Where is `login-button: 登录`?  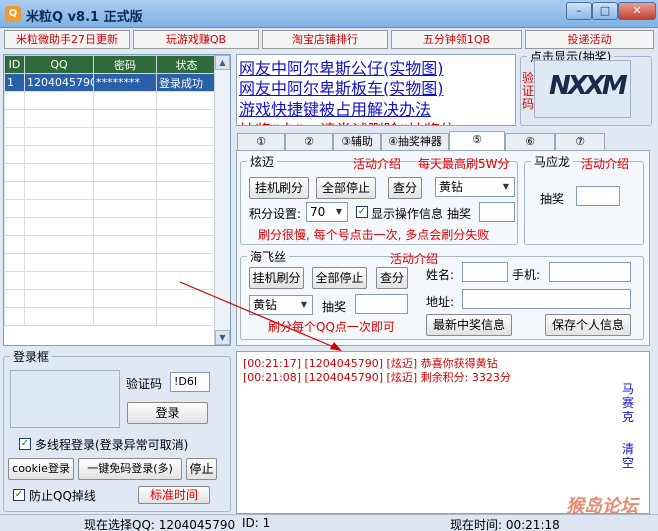 login-button: 登录 is located at coordinates (167, 413).